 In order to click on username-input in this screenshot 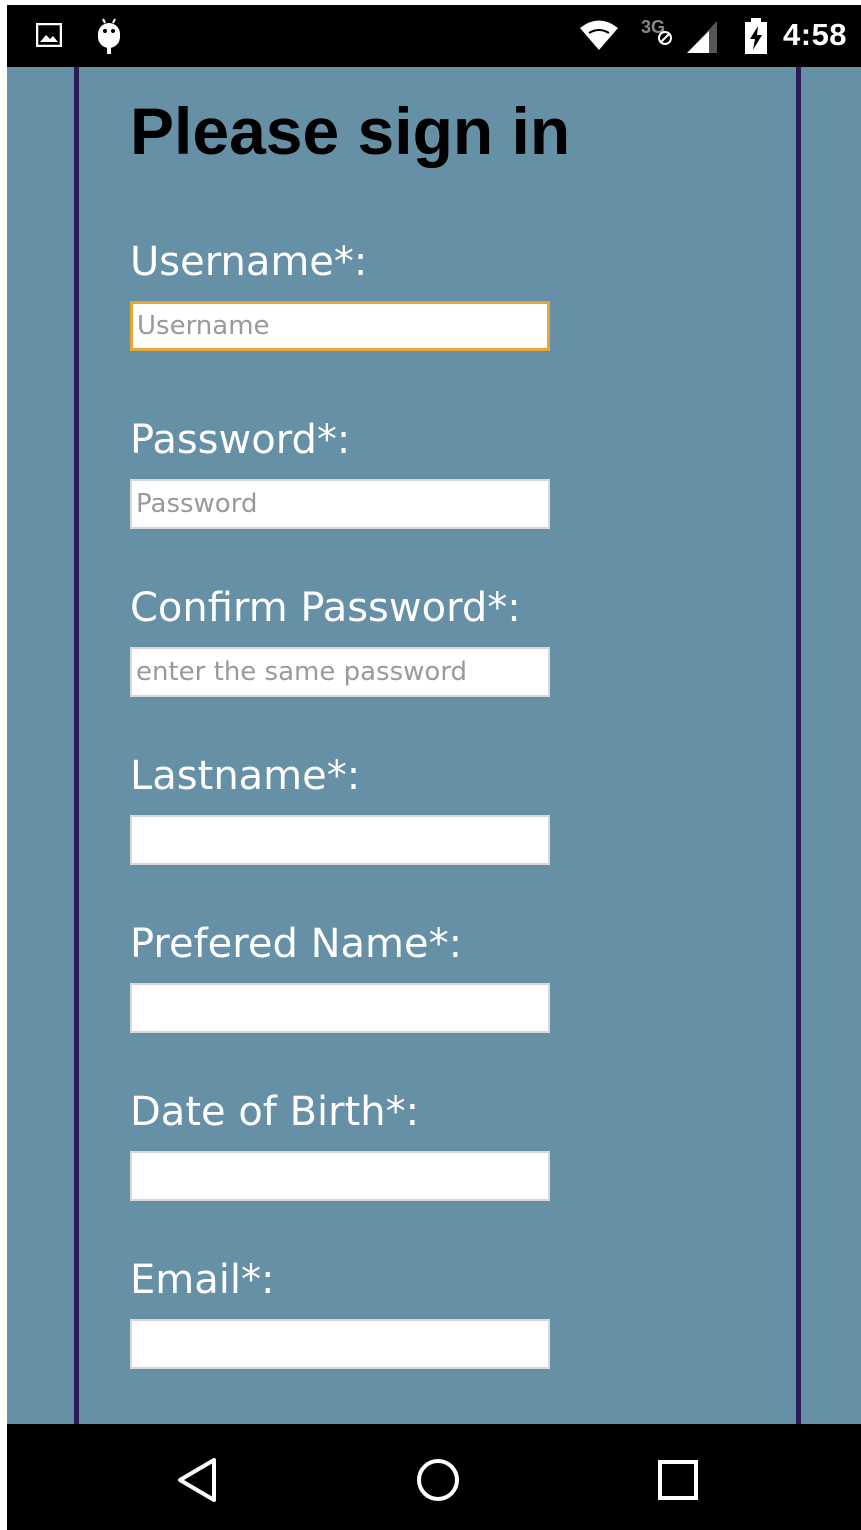, I will do `click(340, 326)`.